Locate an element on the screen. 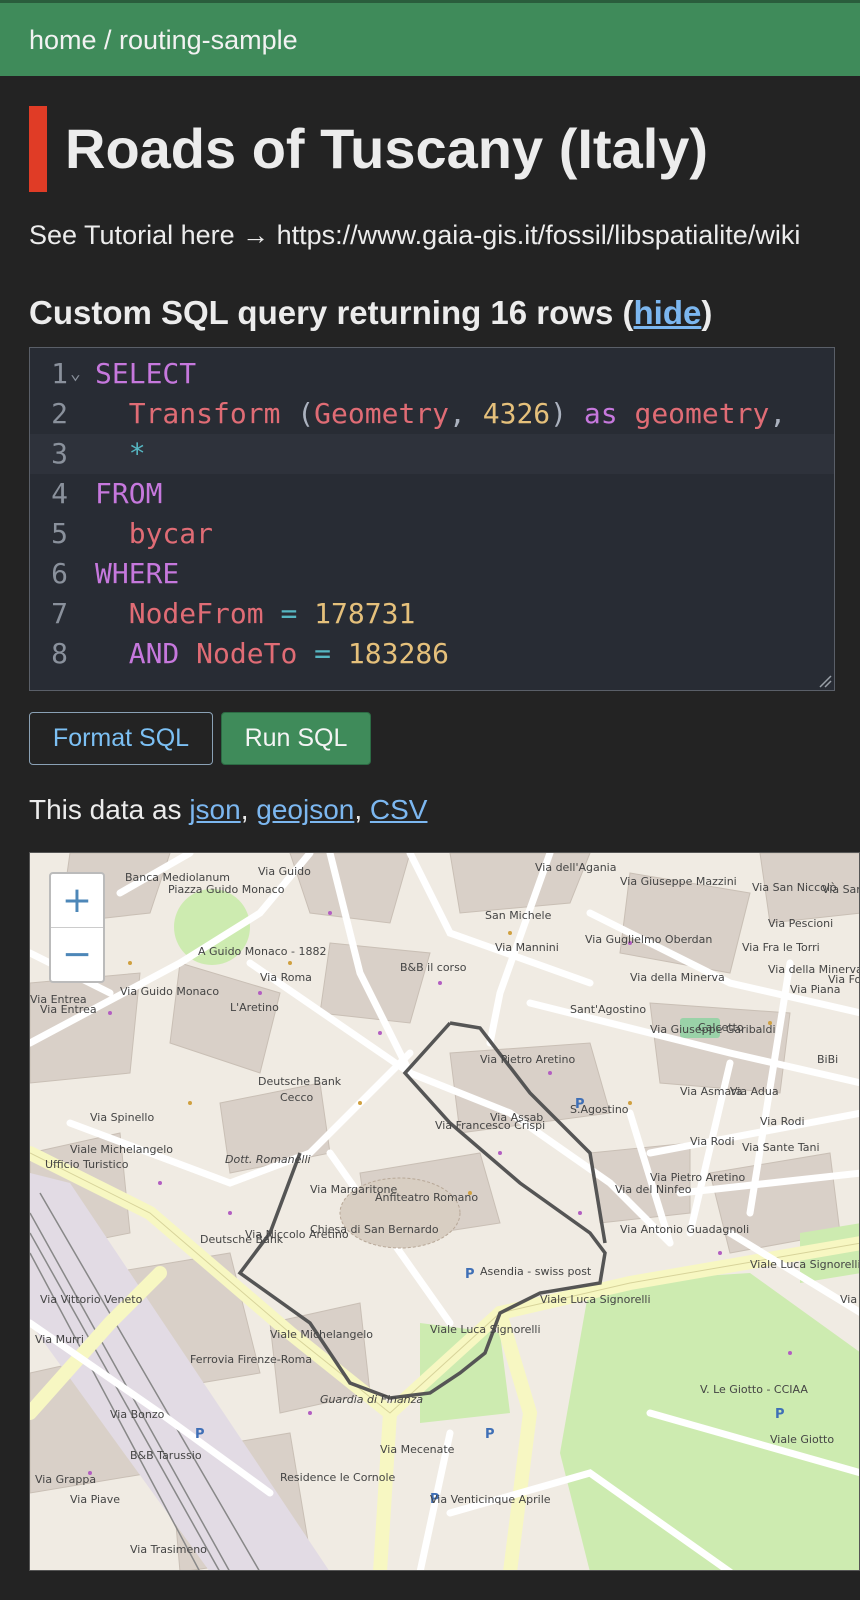 This screenshot has width=860, height=1600. line-number: 8 is located at coordinates (59, 653).